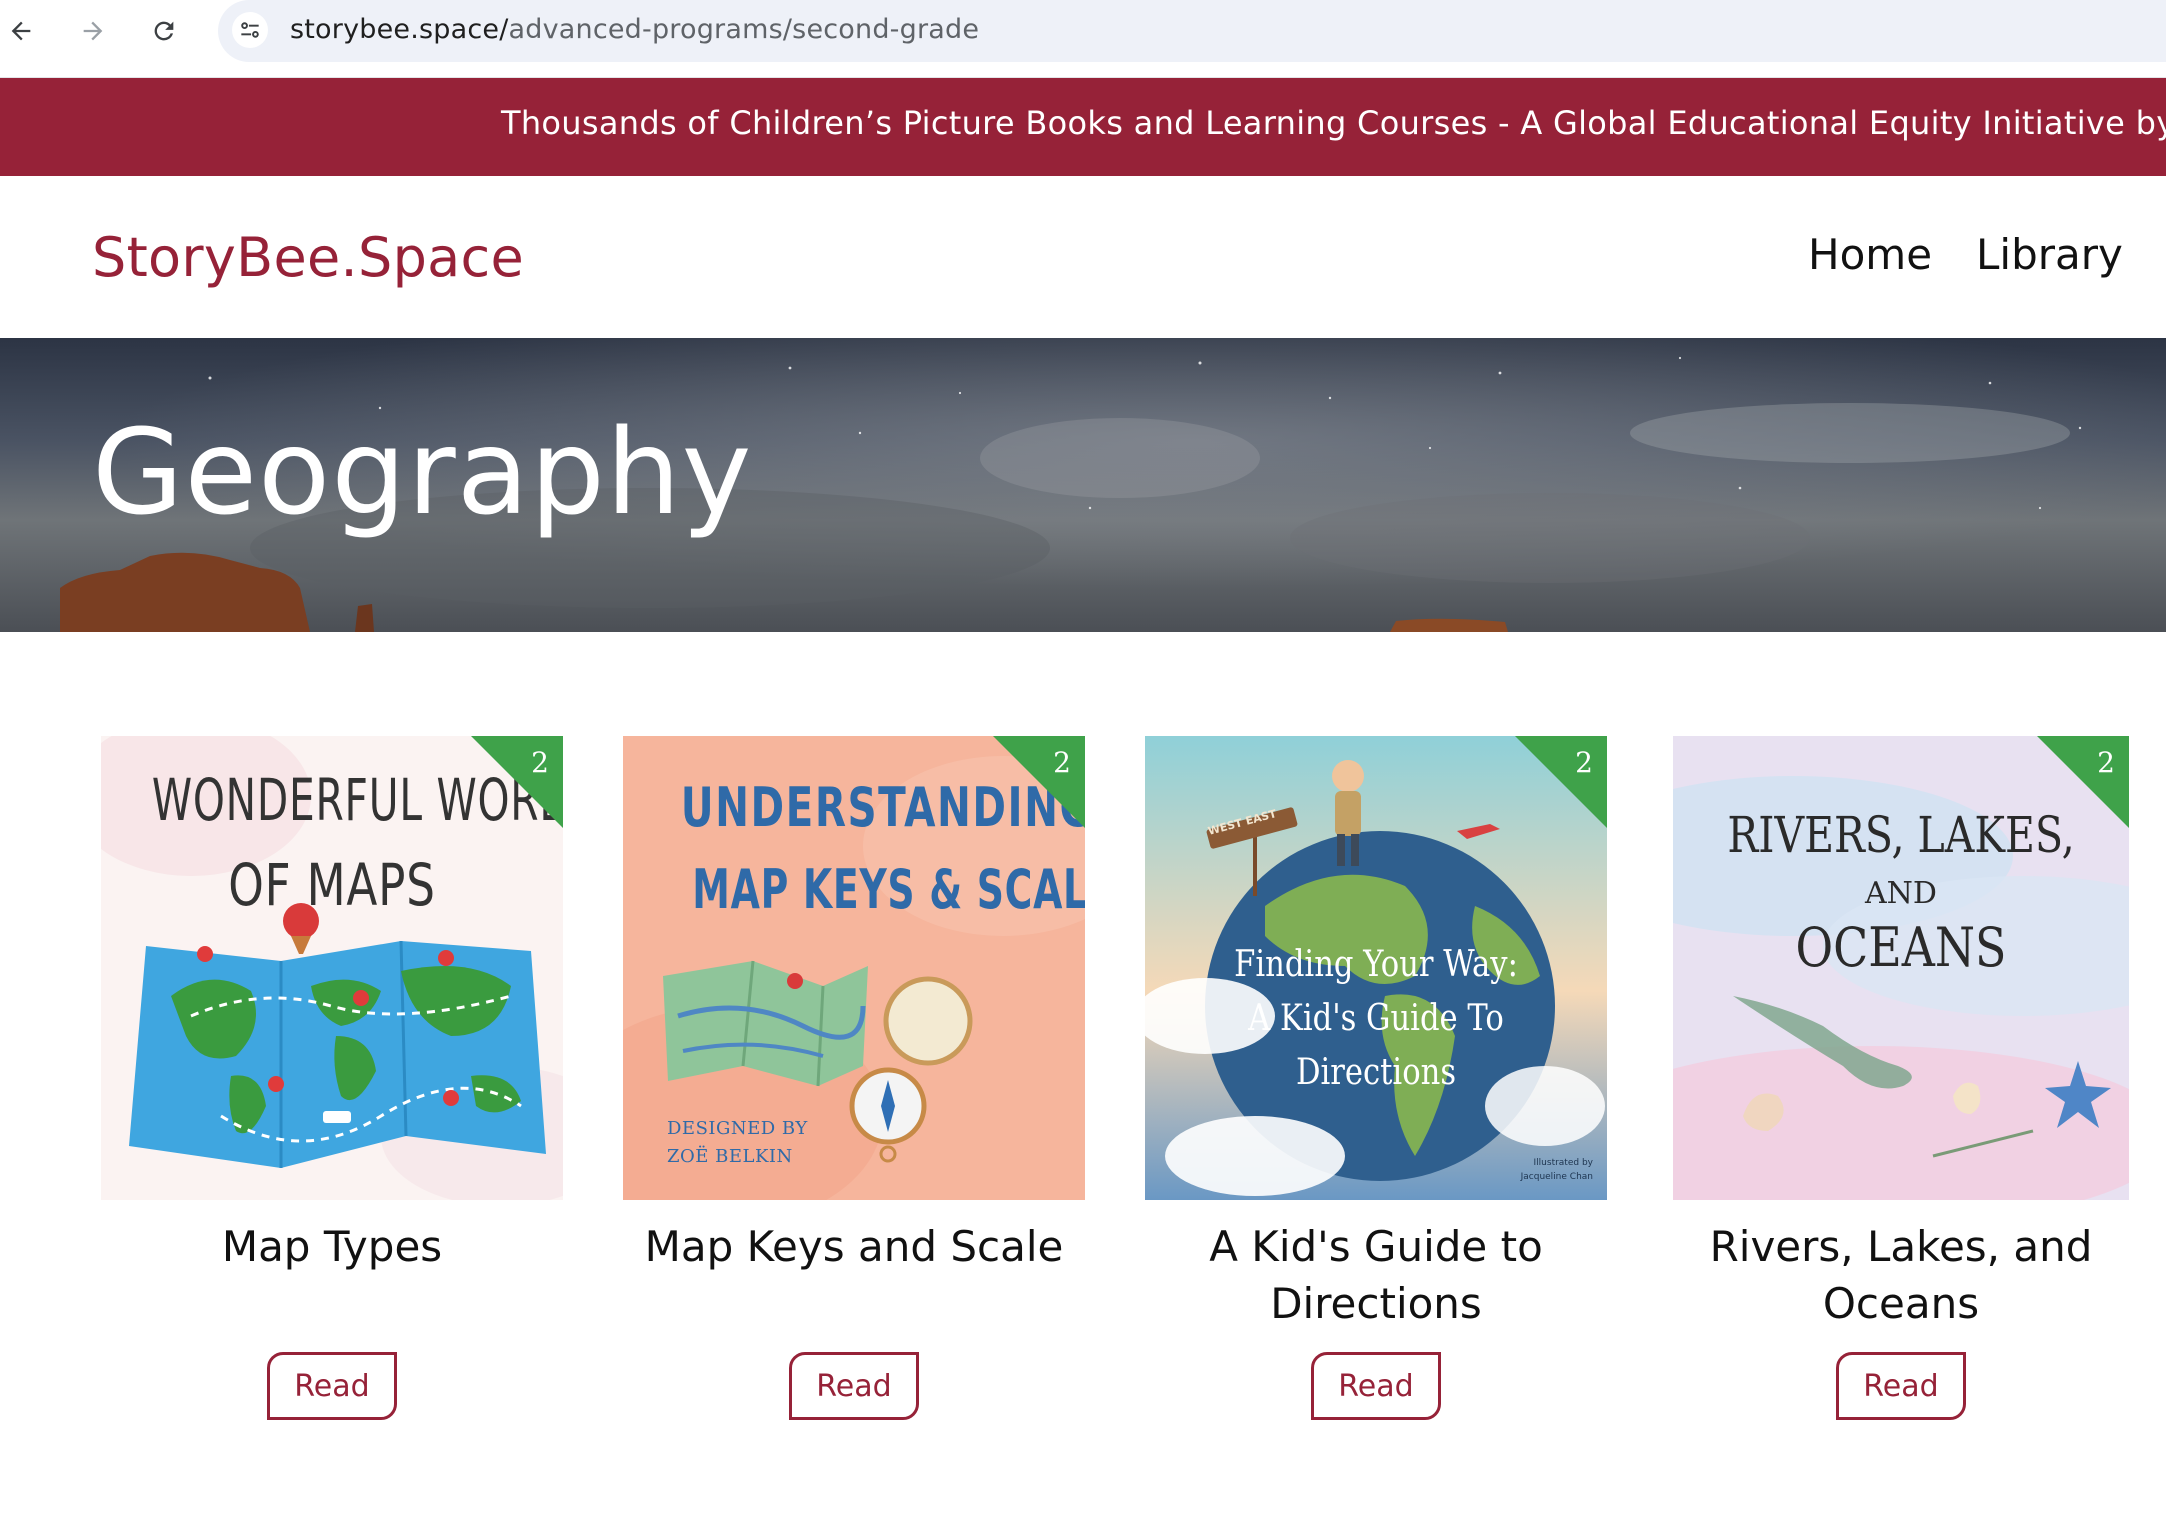 The width and height of the screenshot is (2166, 1520). What do you see at coordinates (1556, 1177) in the screenshot?
I see `cover-credit-name: Jacqueline Chan` at bounding box center [1556, 1177].